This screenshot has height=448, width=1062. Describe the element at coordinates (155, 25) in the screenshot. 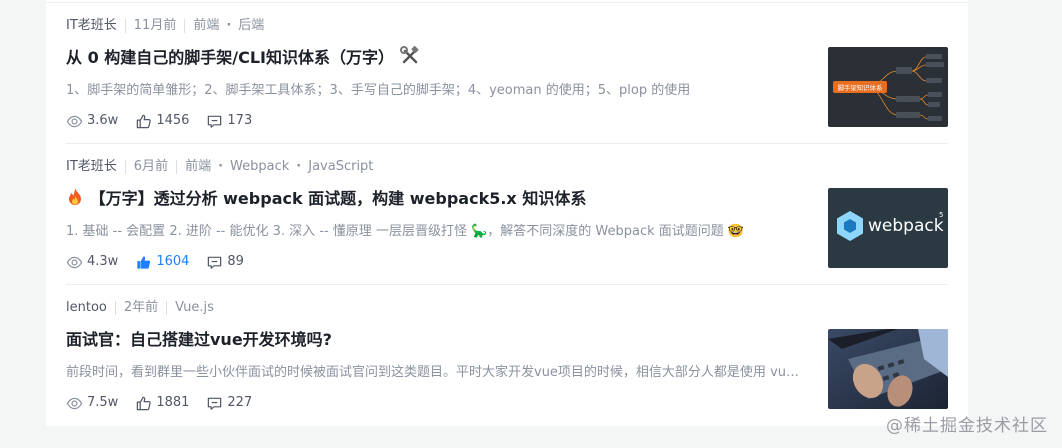

I see `publish-time: 11月前` at that location.